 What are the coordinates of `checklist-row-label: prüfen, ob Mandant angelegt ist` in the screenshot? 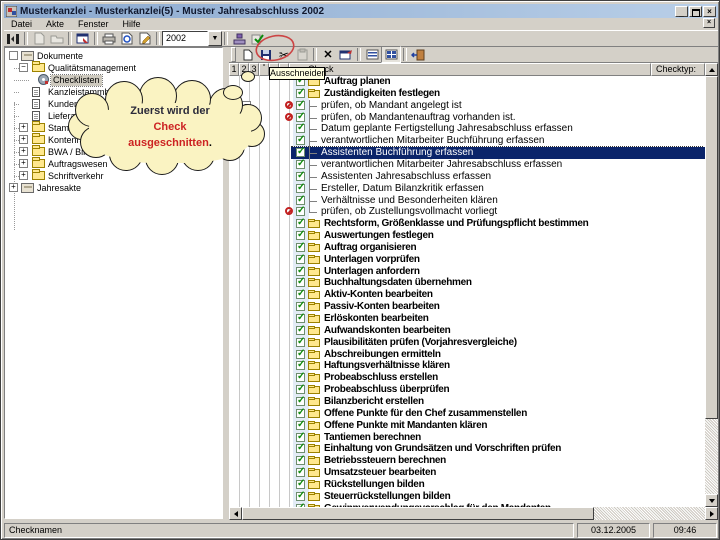 It's located at (391, 106).